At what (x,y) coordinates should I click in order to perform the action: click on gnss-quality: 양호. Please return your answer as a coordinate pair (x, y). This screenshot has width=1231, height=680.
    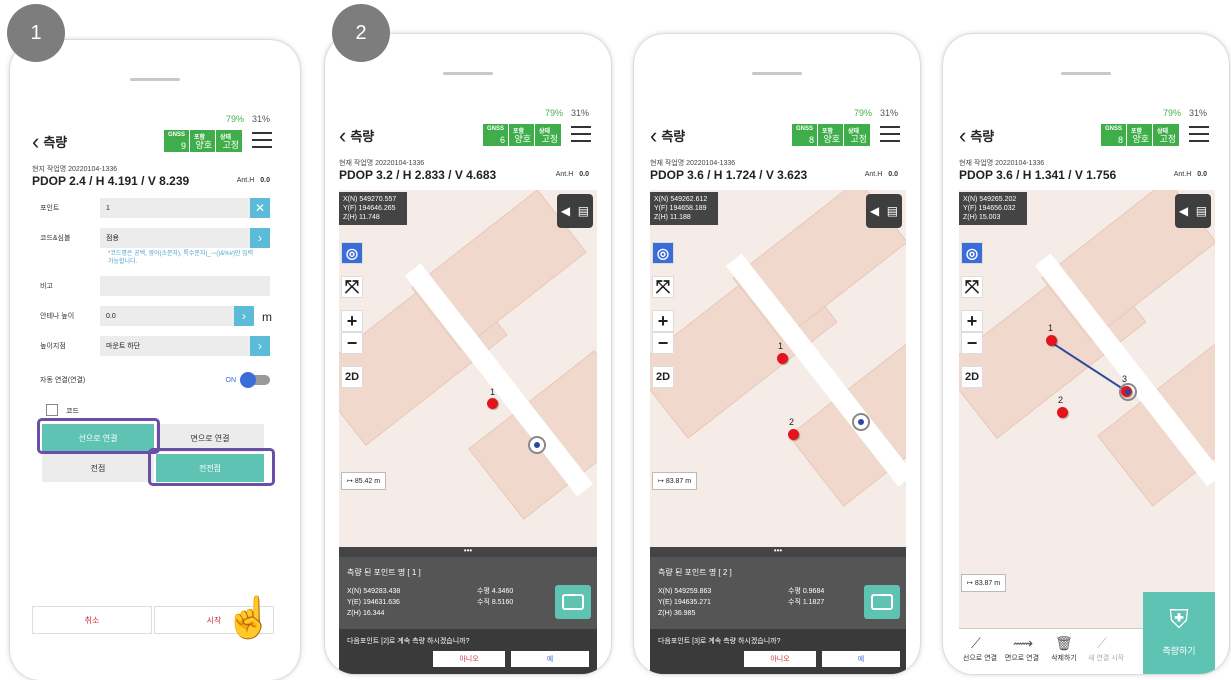
    Looking at the image, I should click on (831, 139).